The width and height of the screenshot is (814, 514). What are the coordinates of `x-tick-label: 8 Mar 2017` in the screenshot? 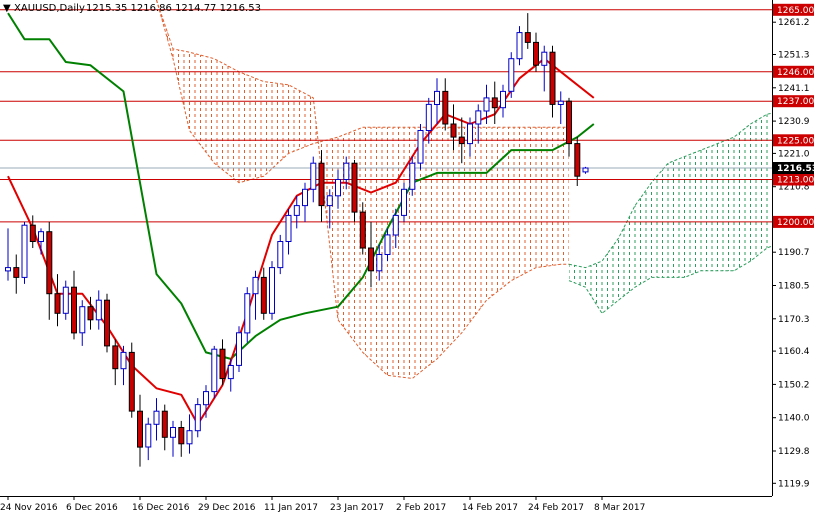 It's located at (619, 508).